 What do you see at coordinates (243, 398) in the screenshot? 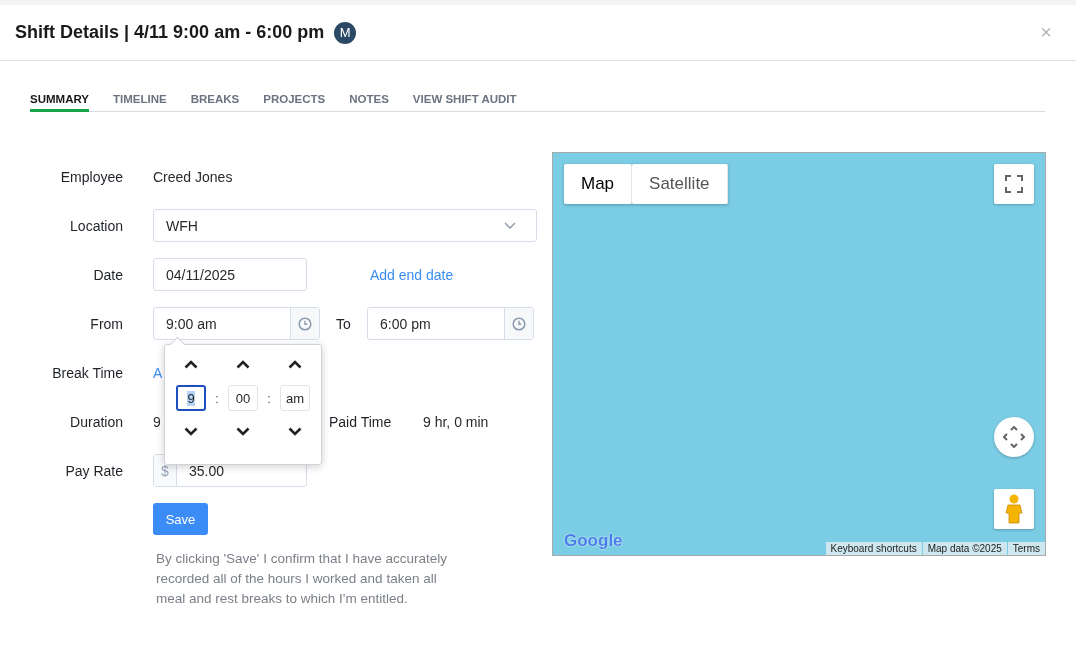
I see `time-segment-field: 00` at bounding box center [243, 398].